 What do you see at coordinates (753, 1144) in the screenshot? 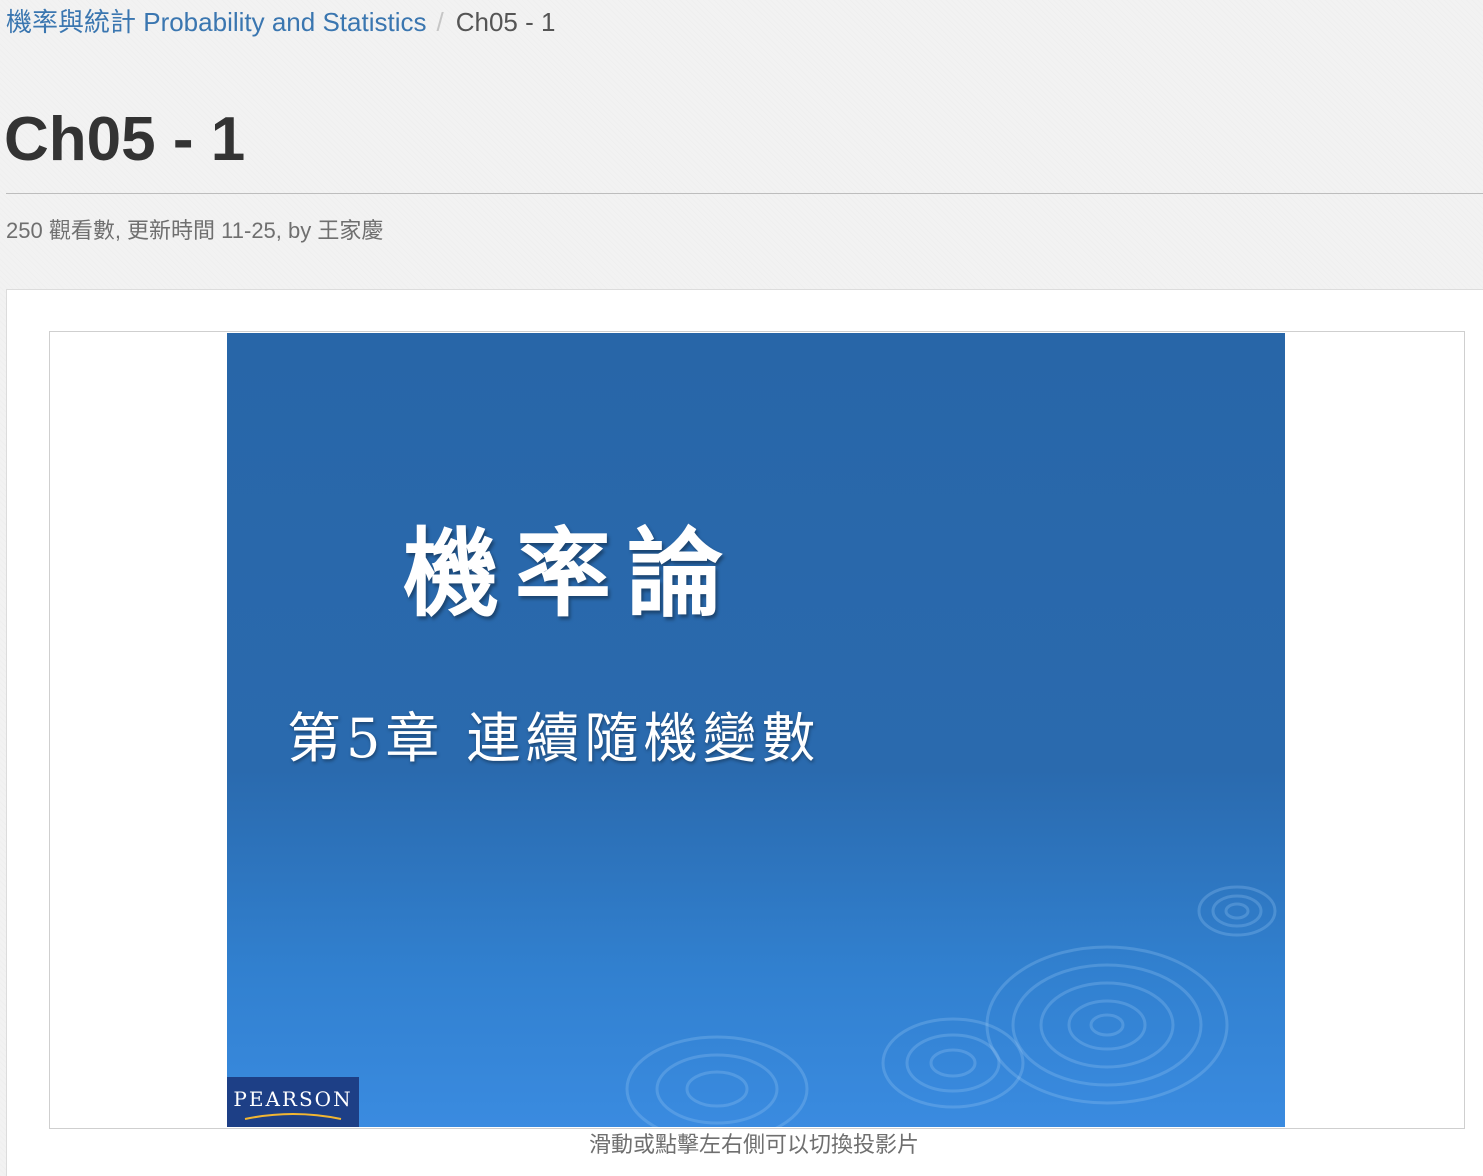
I see `slide-navigation-hint: 滑動或點擊左右側可以切換投影片` at bounding box center [753, 1144].